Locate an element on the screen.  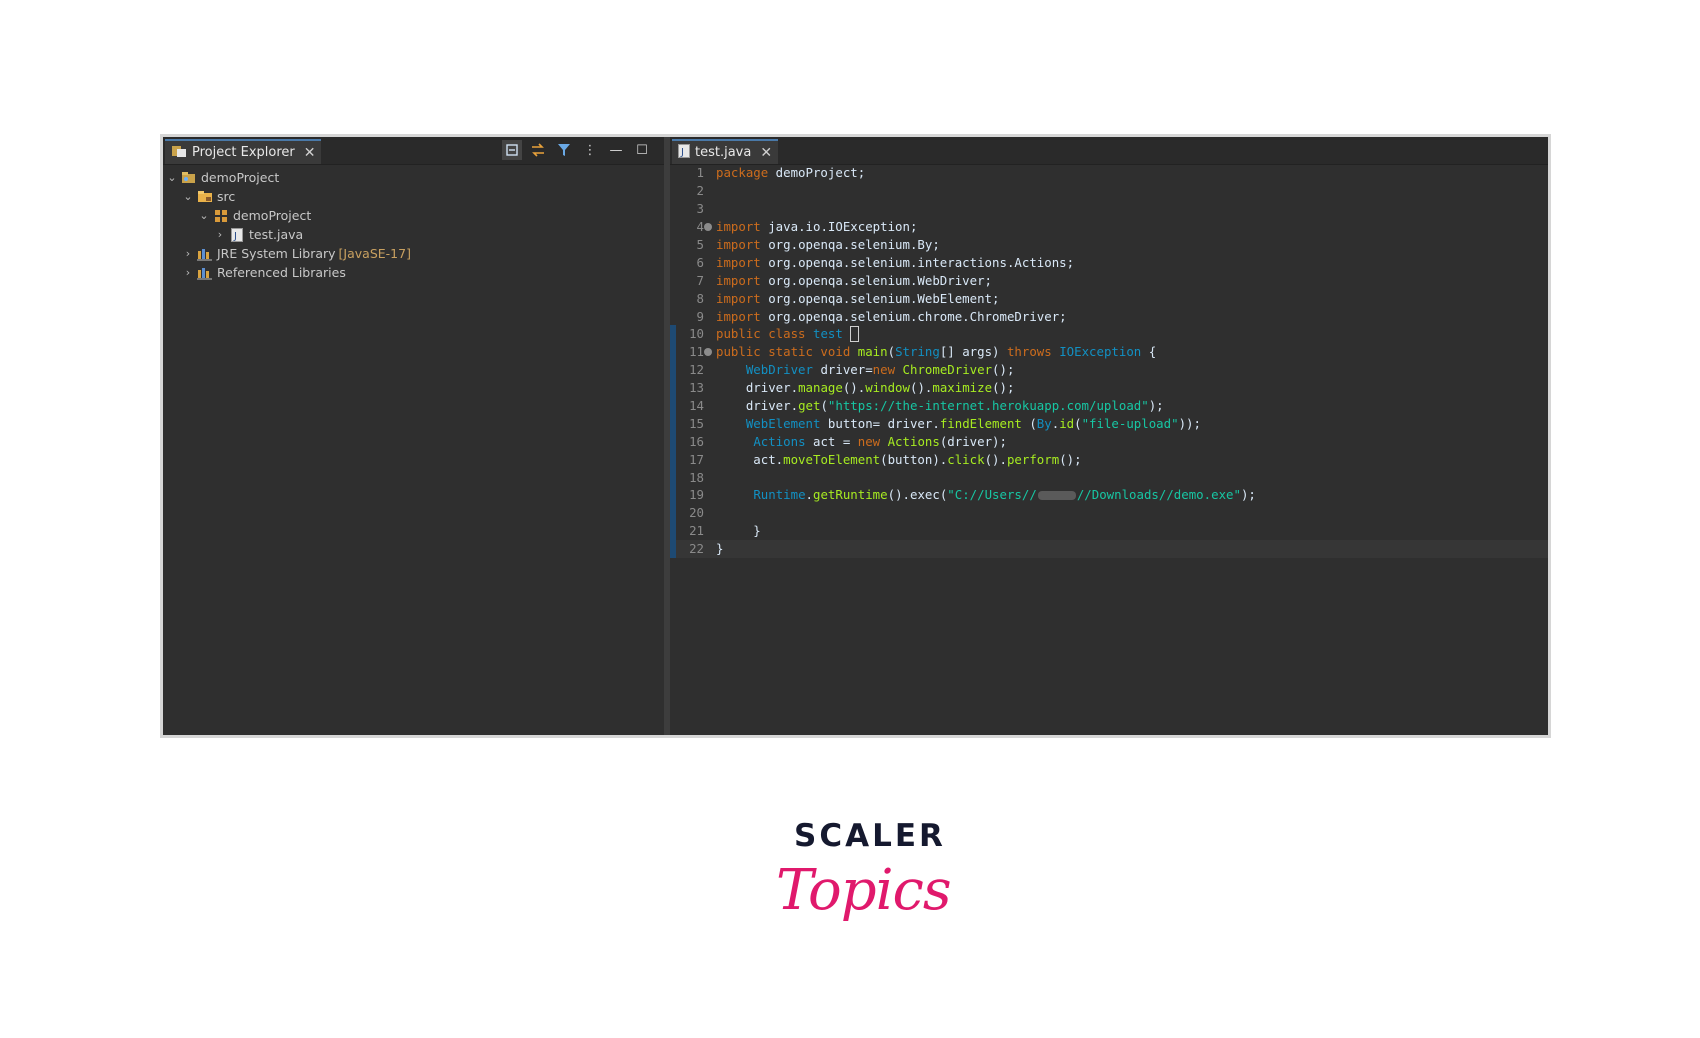
code-token: (driver); is located at coordinates (973, 441).